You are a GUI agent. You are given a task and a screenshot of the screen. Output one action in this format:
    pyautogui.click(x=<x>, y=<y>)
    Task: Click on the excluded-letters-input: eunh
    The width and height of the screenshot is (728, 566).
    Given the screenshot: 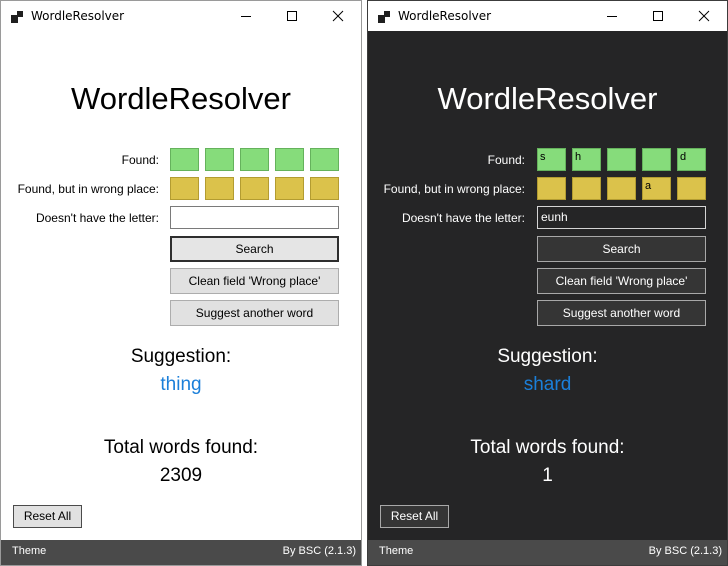 What is the action you would take?
    pyautogui.click(x=621, y=217)
    